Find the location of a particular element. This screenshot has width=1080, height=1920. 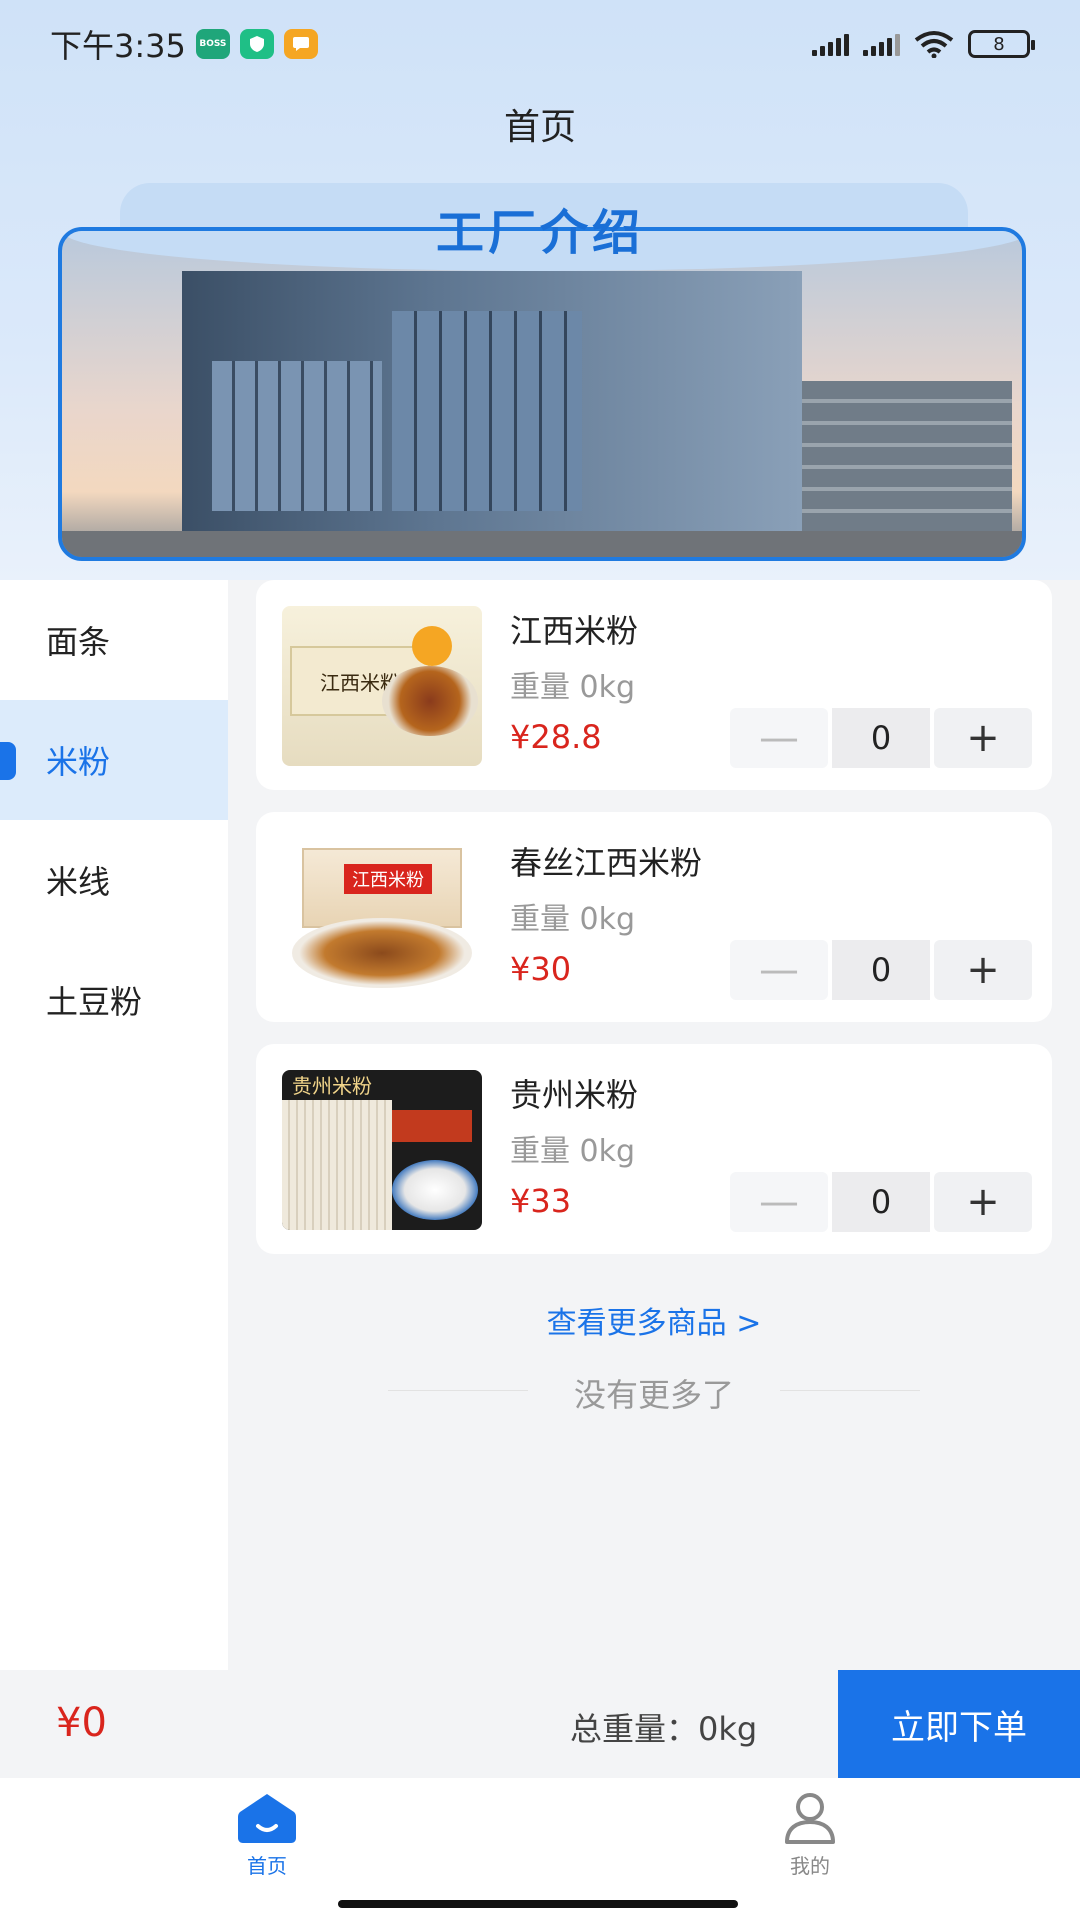

product-name: 江西米粉 is located at coordinates (574, 631).